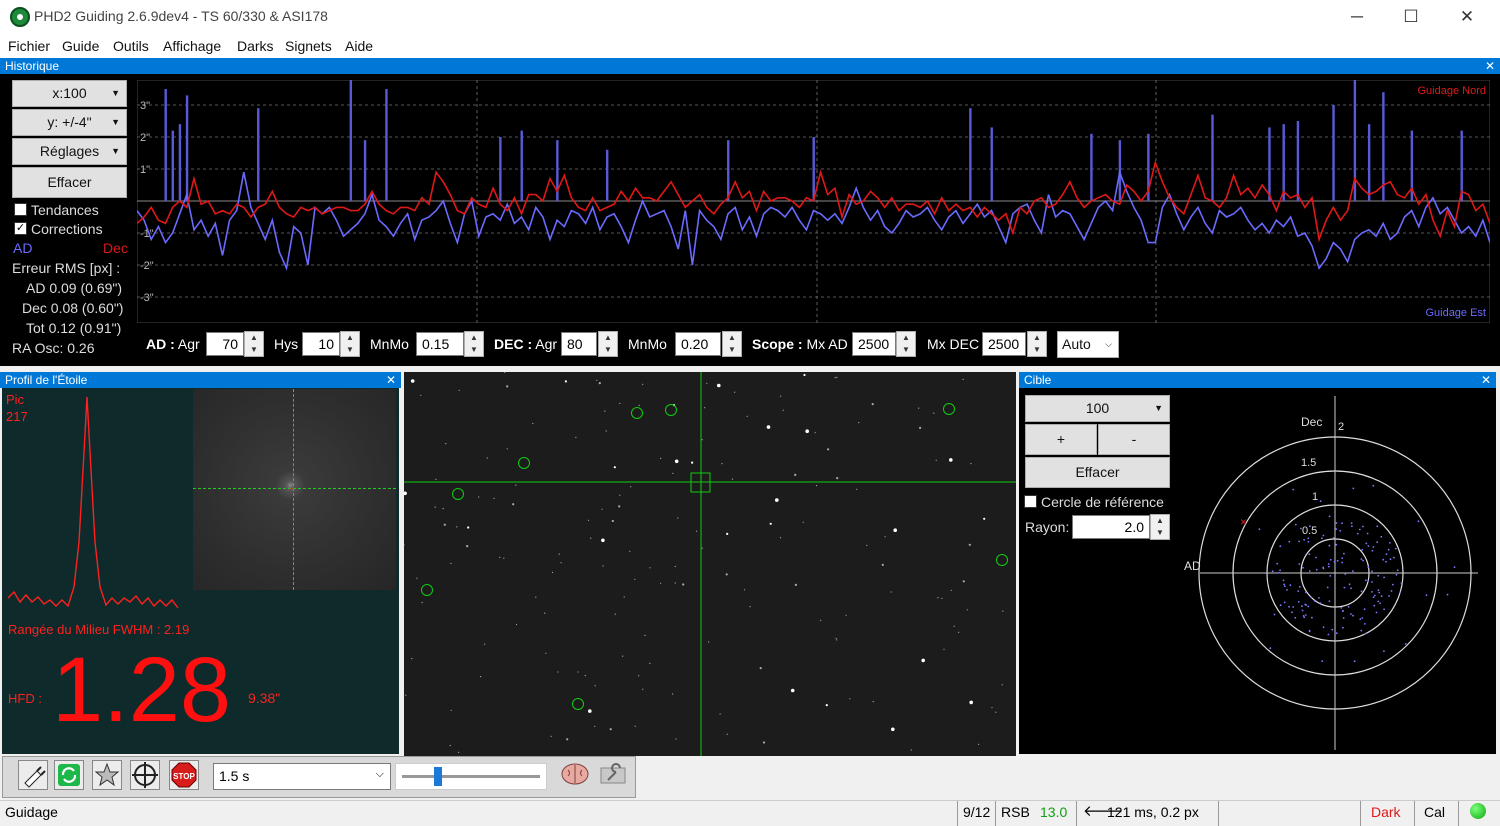  What do you see at coordinates (1160, 527) in the screenshot?
I see `radius-spinner: ▲ ▼` at bounding box center [1160, 527].